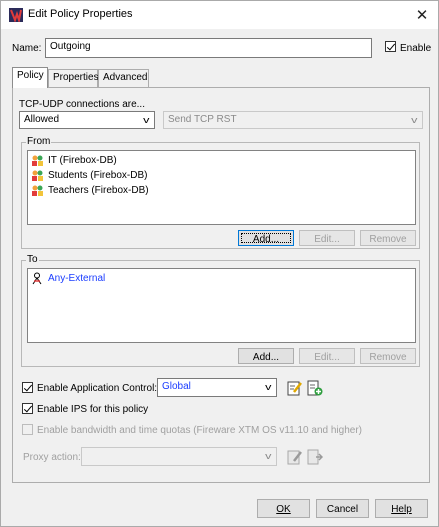 This screenshot has height=527, width=439. Describe the element at coordinates (32, 259) in the screenshot. I see `to-group-label: To` at that location.